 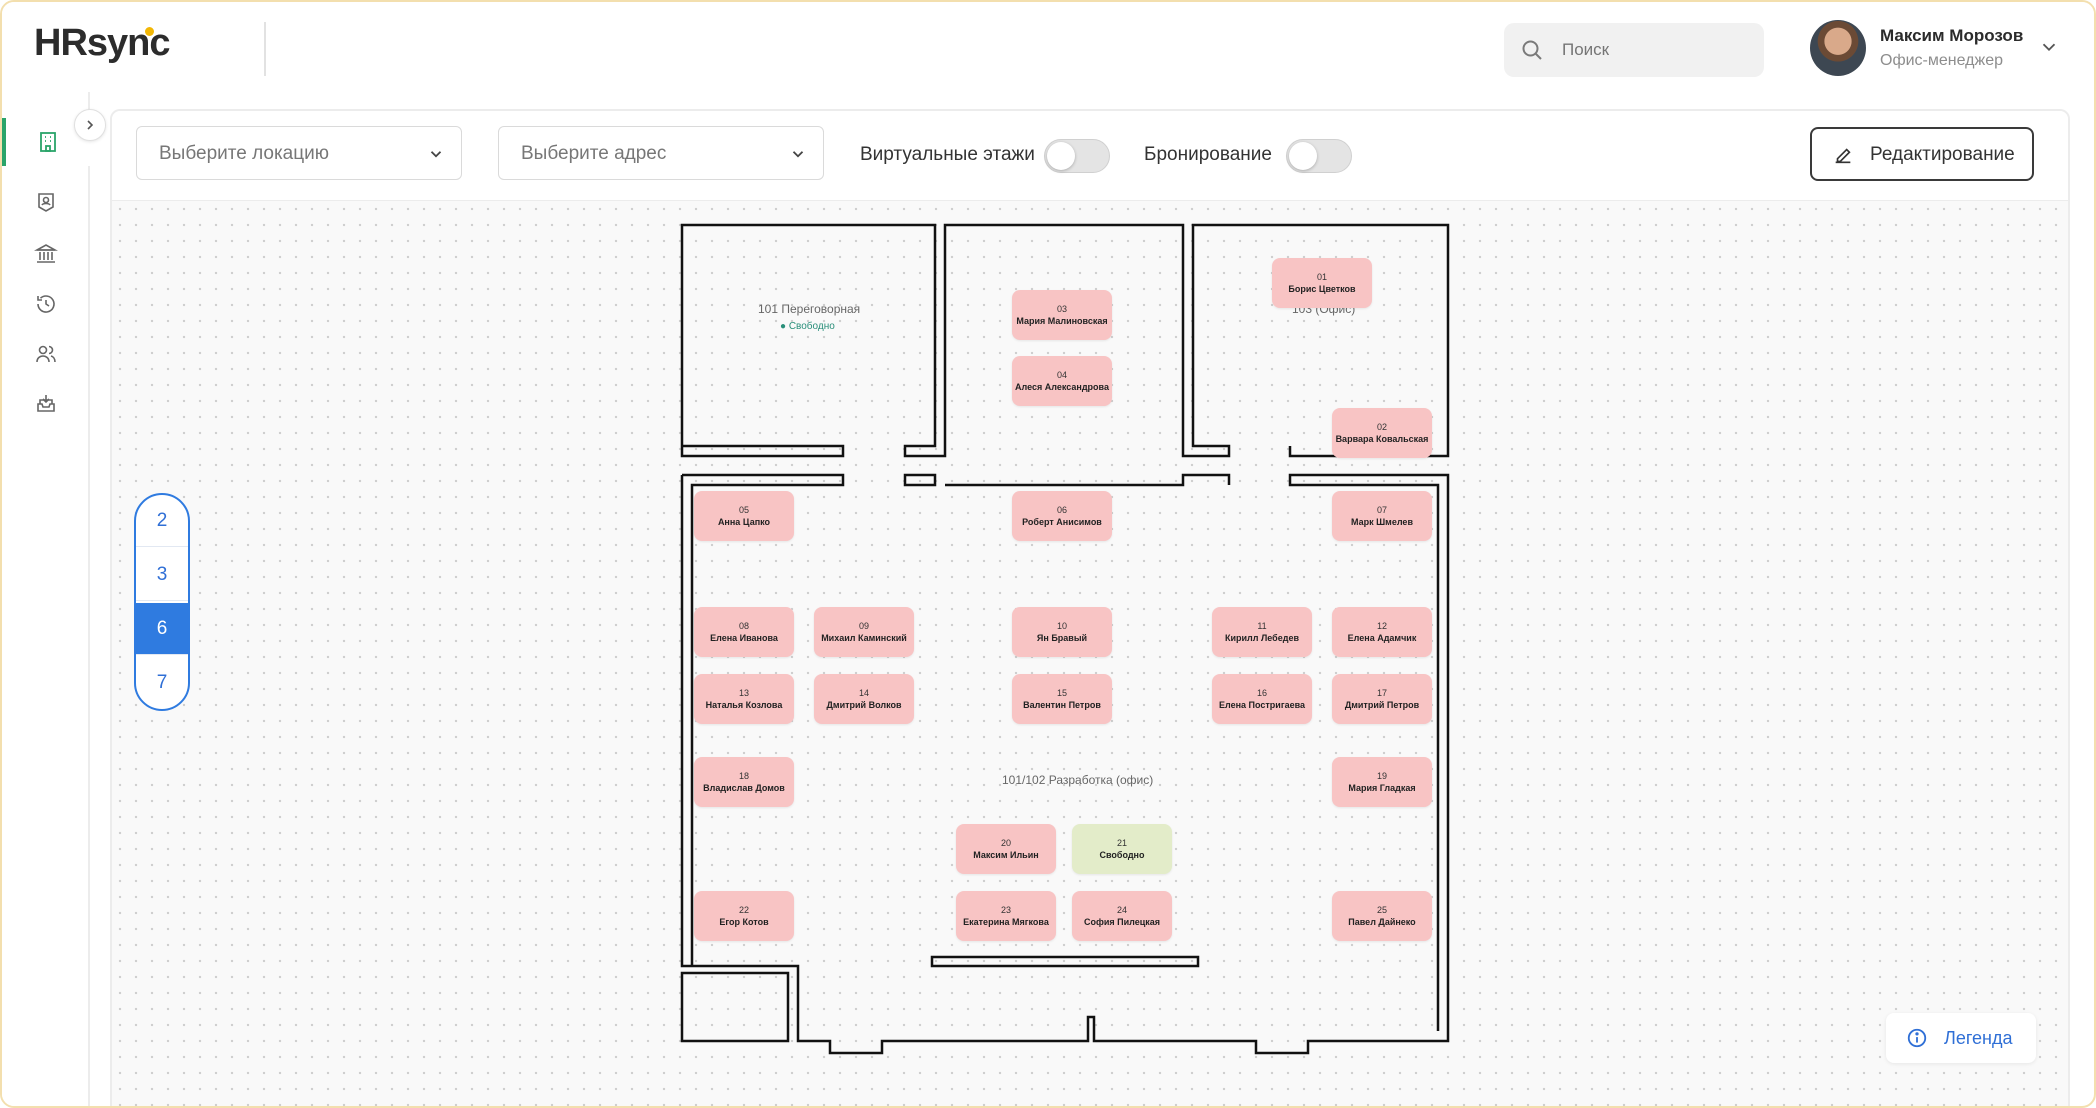 What do you see at coordinates (1061, 693) in the screenshot?
I see `desk-number: 15` at bounding box center [1061, 693].